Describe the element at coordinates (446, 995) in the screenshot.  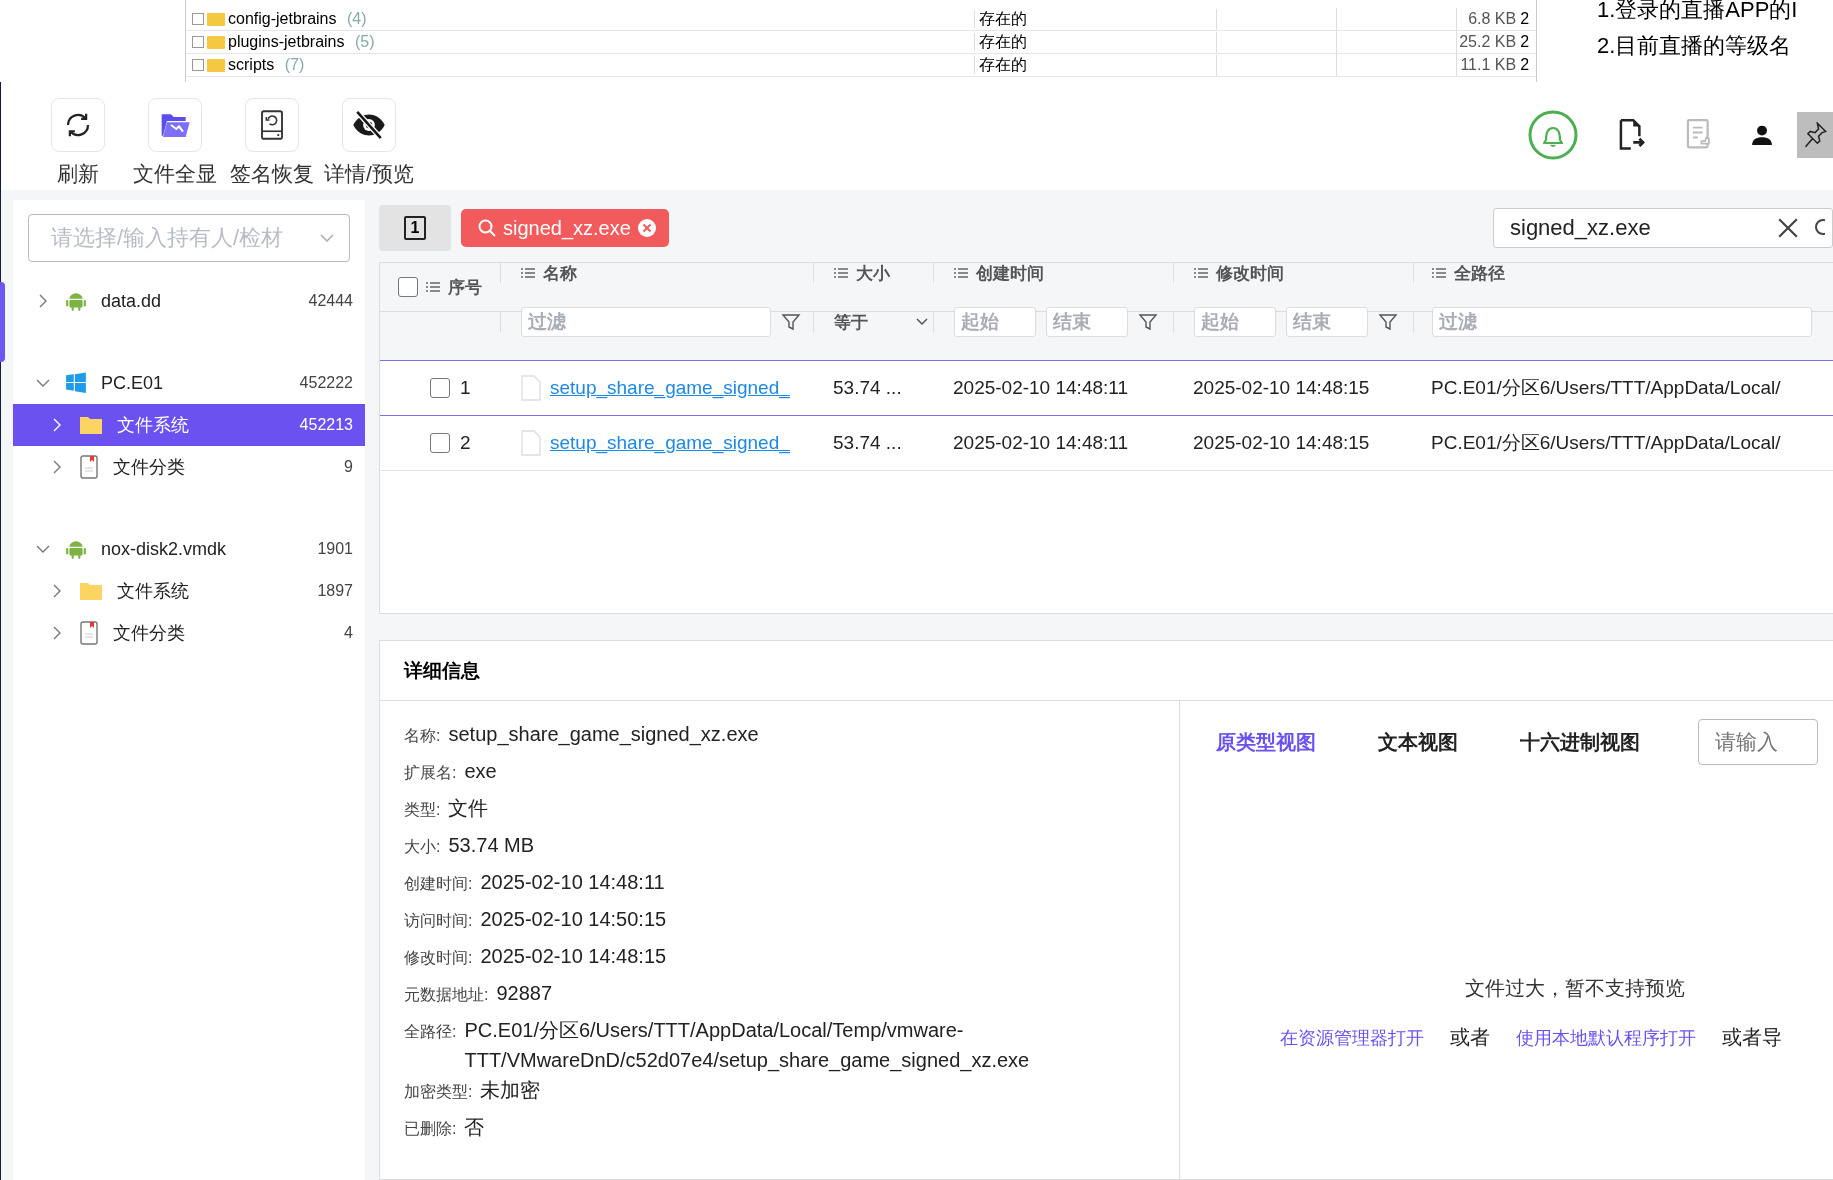
I see `field-label: 元数据地址:` at that location.